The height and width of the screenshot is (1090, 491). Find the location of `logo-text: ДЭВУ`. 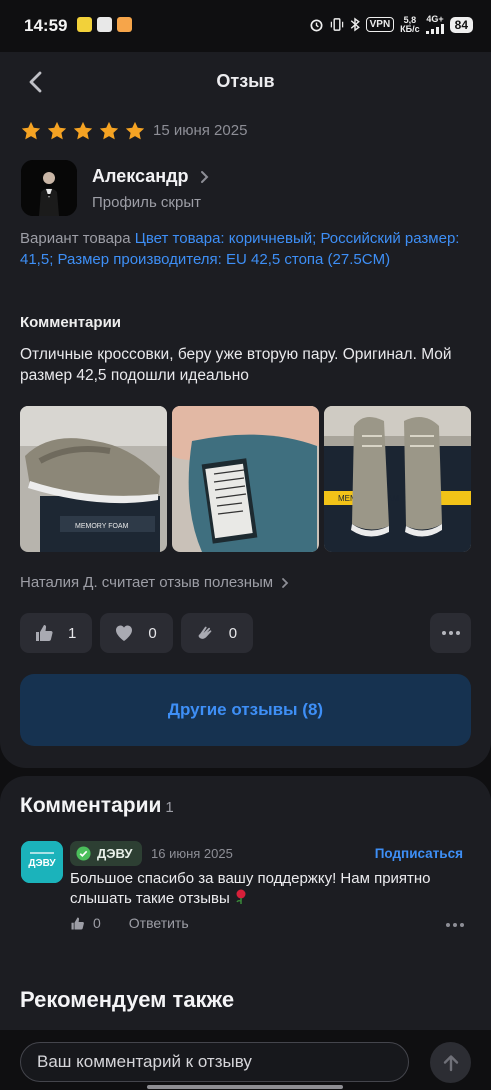

logo-text: ДЭВУ is located at coordinates (42, 863).